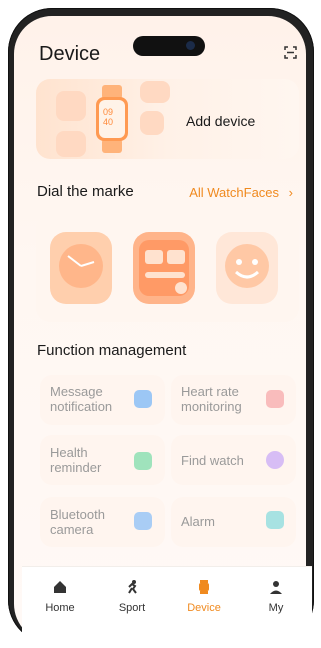 The width and height of the screenshot is (321, 648). Describe the element at coordinates (85, 191) in the screenshot. I see `dial-market-heading: Dial the marke` at that location.